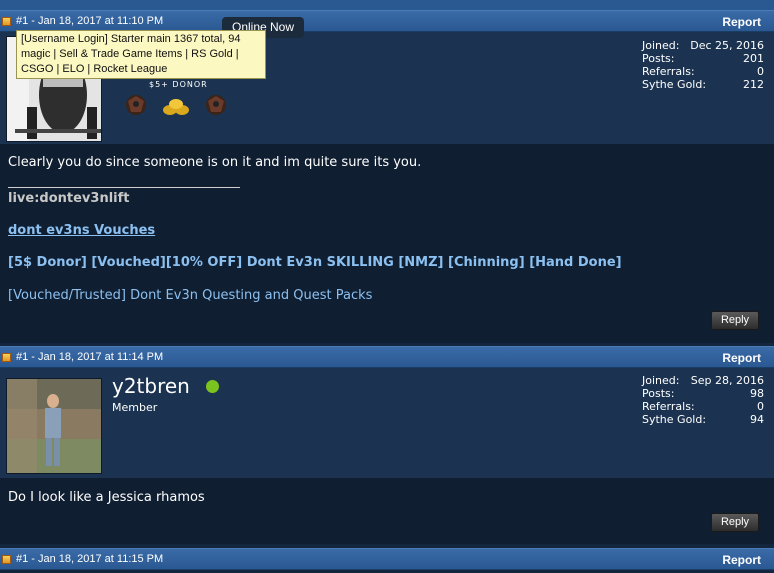 This screenshot has width=774, height=573. Describe the element at coordinates (753, 84) in the screenshot. I see `stat-value: 212` at that location.